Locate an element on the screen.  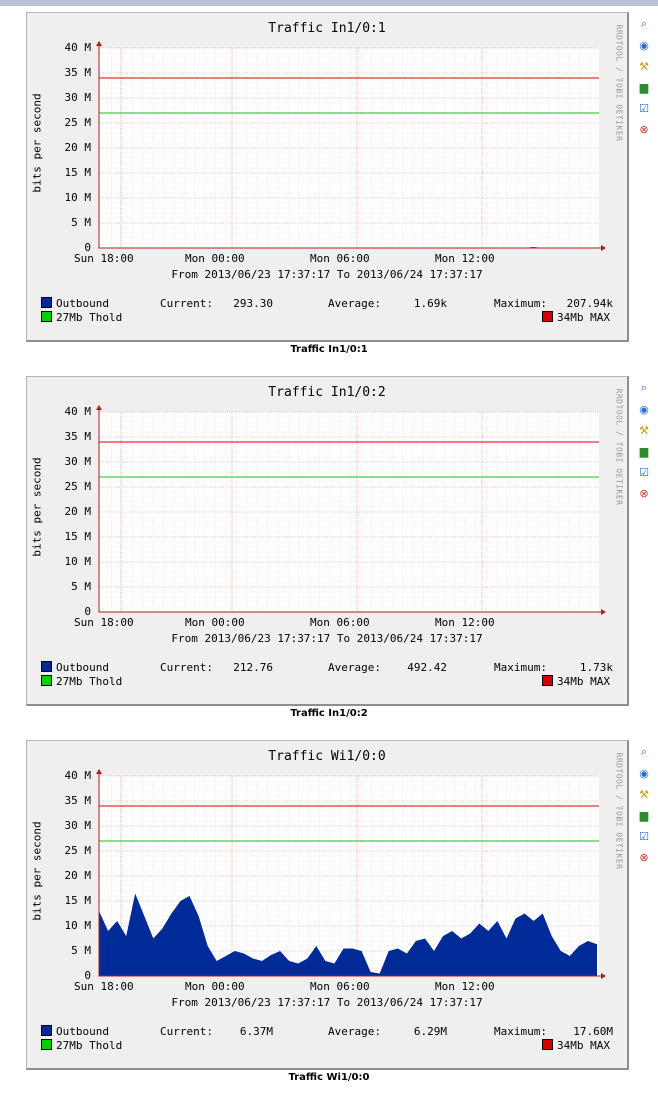
graph-title: Traffic In1/0:2 is located at coordinates (327, 392).